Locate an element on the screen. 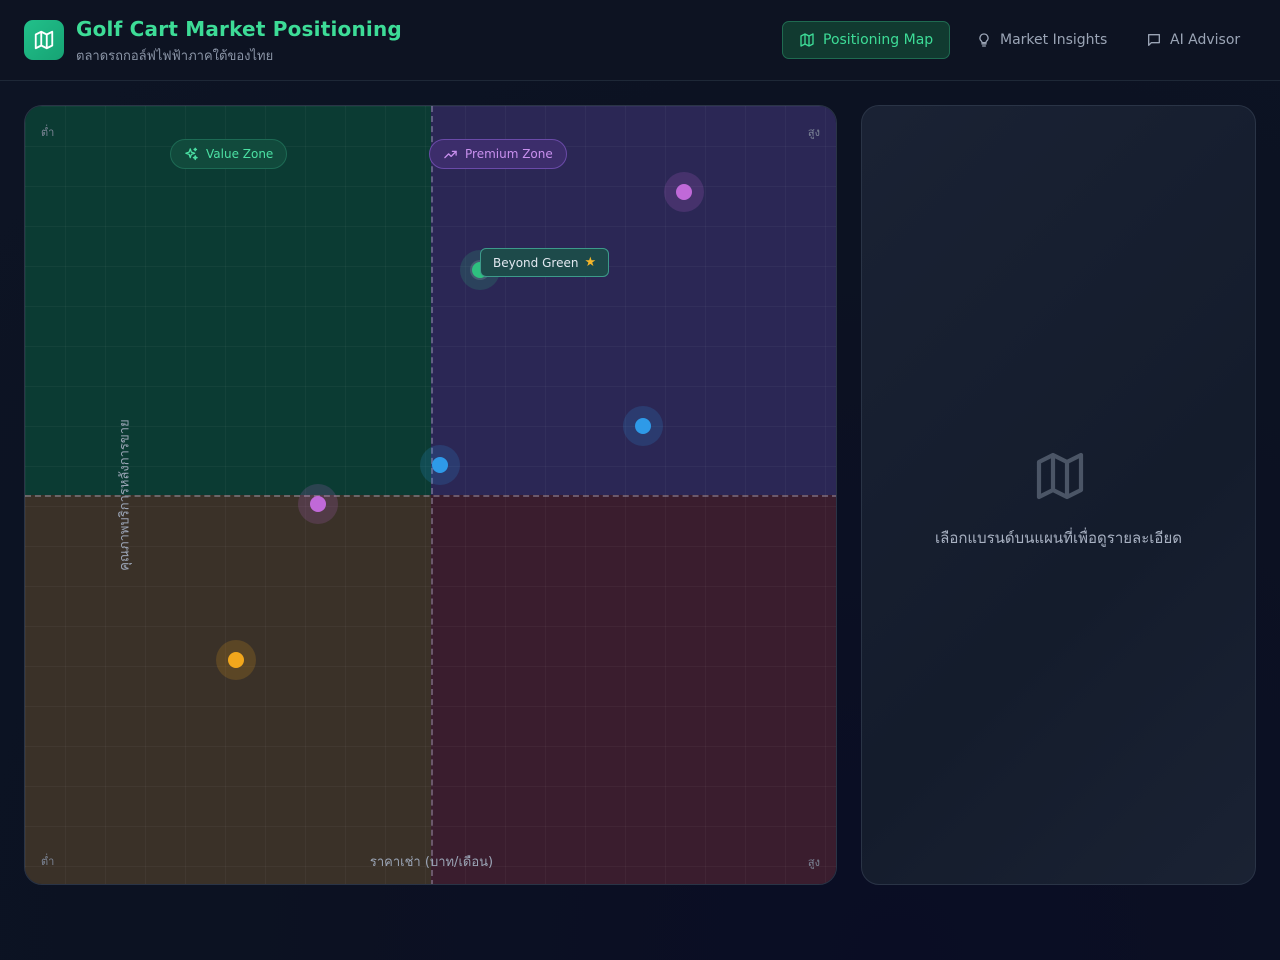  tab-label: AI Advisor is located at coordinates (1205, 40).